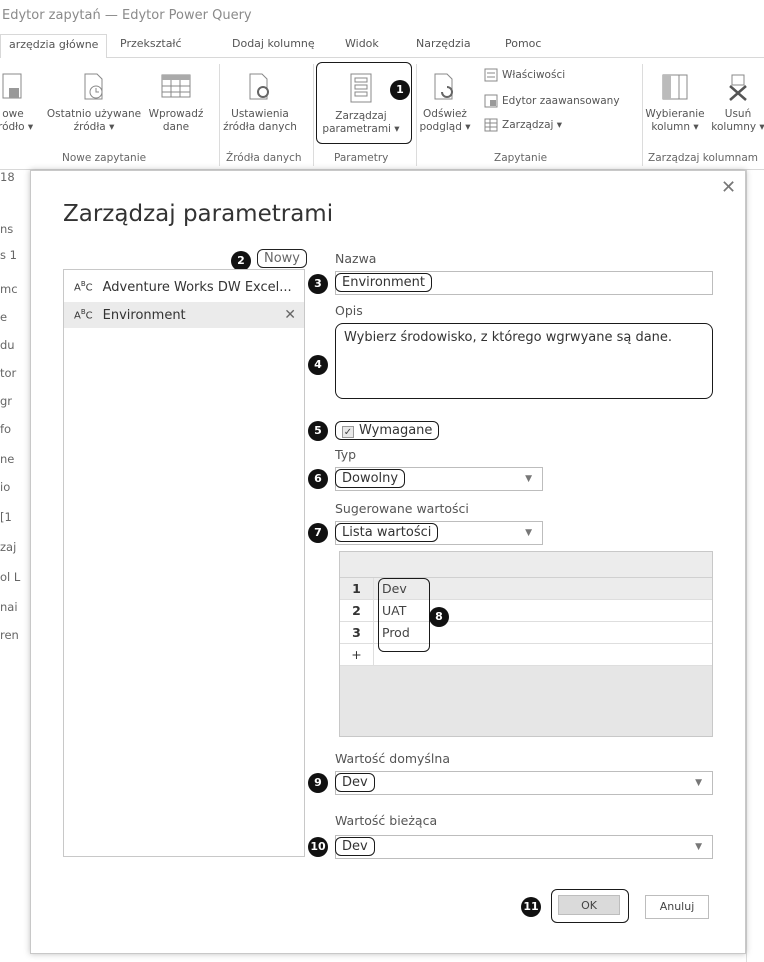 The height and width of the screenshot is (962, 764). Describe the element at coordinates (318, 365) in the screenshot. I see `callout-badge: 4` at that location.